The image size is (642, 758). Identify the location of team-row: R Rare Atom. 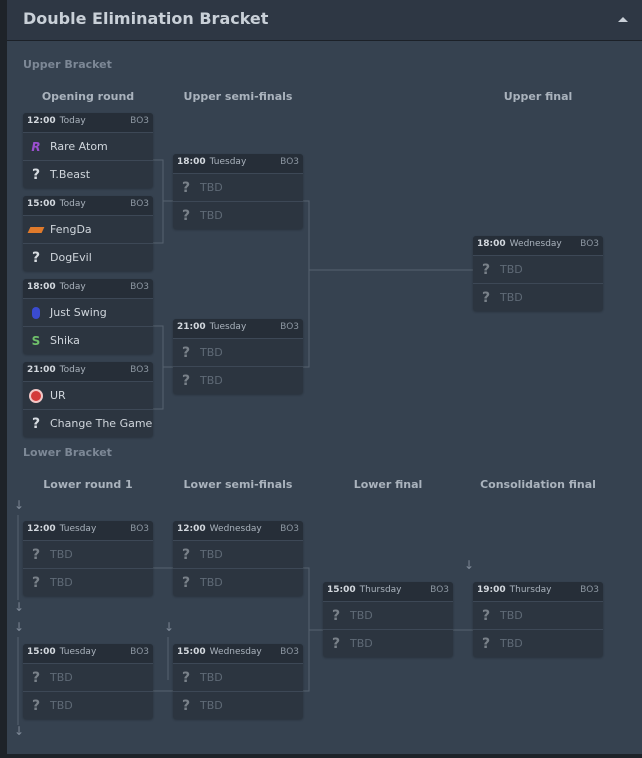
(88, 146).